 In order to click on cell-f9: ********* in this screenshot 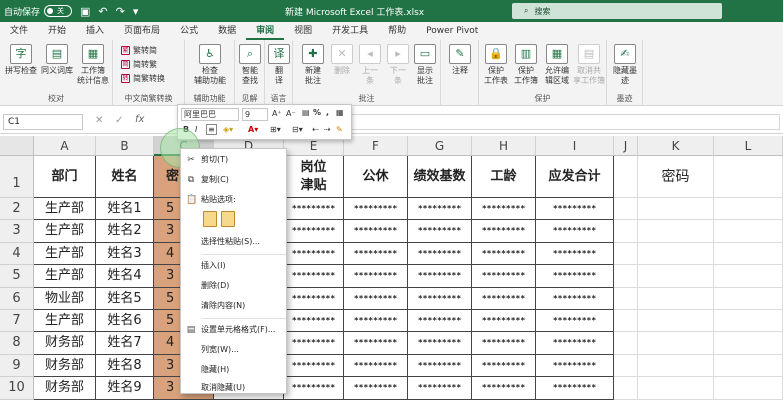, I will do `click(376, 366)`.